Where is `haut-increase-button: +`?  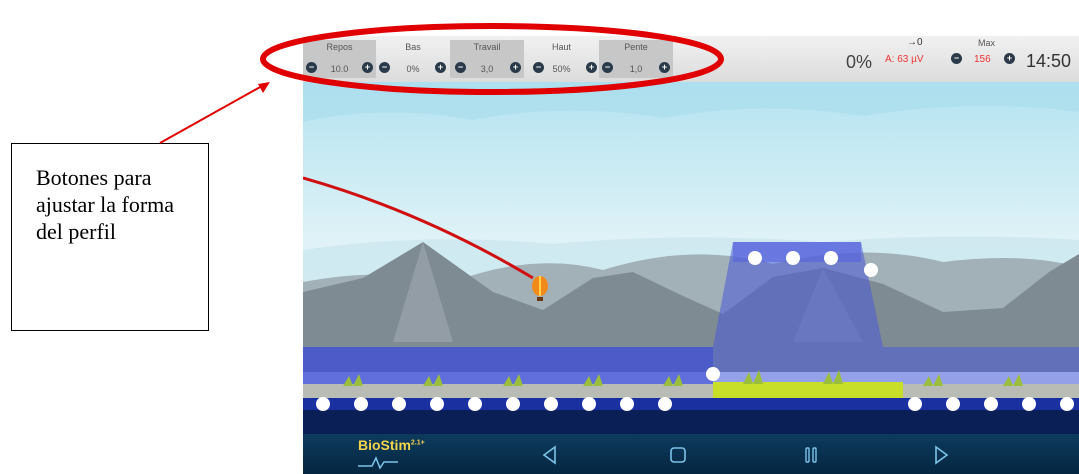 haut-increase-button: + is located at coordinates (591, 67).